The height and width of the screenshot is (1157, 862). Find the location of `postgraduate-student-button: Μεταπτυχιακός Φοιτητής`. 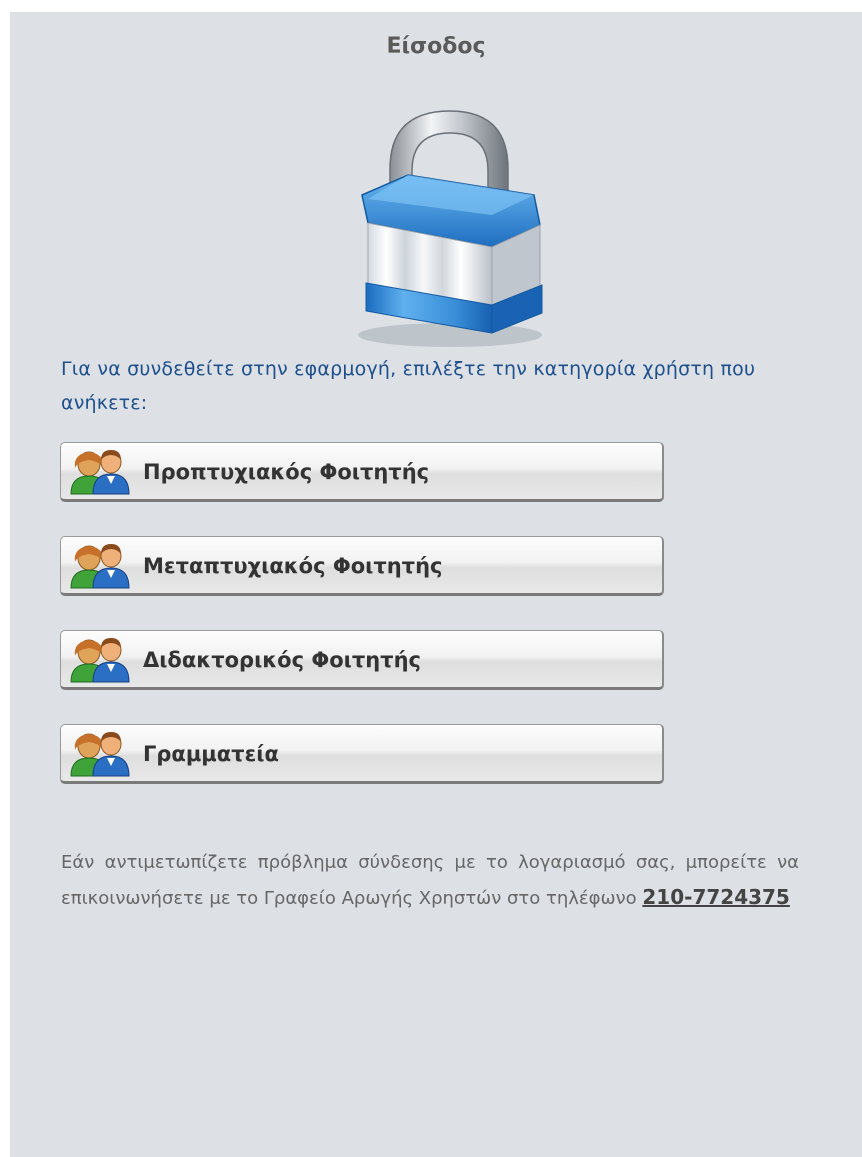

postgraduate-student-button: Μεταπτυχιακός Φοιτητής is located at coordinates (362, 566).